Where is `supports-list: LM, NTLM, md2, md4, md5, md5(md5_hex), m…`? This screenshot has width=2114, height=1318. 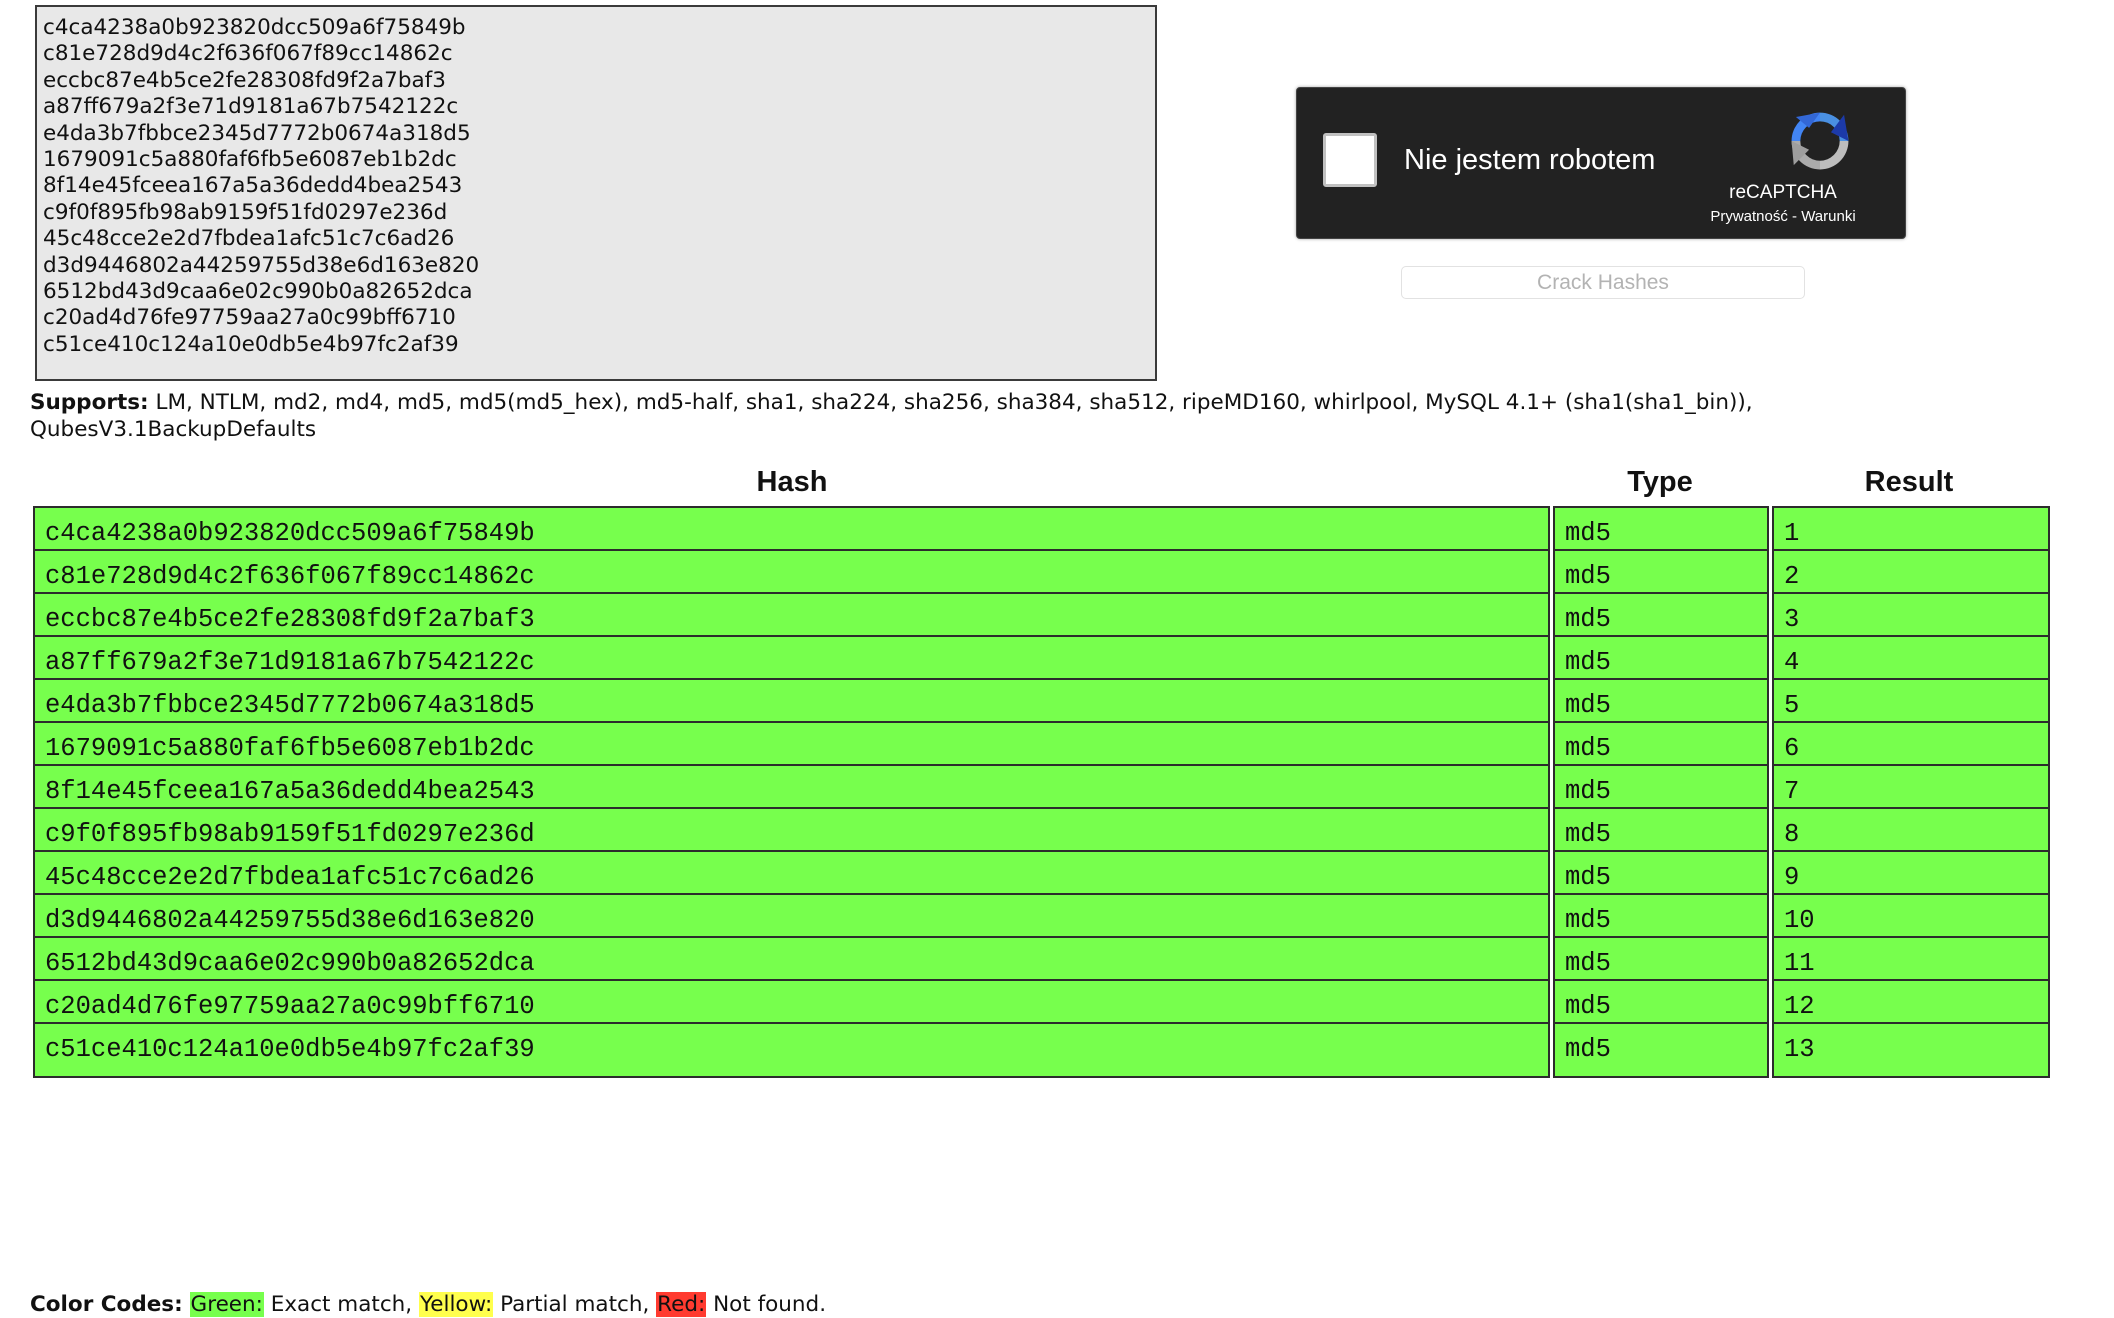 supports-list: LM, NTLM, md2, md4, md5, md5(md5_hex), m… is located at coordinates (891, 416).